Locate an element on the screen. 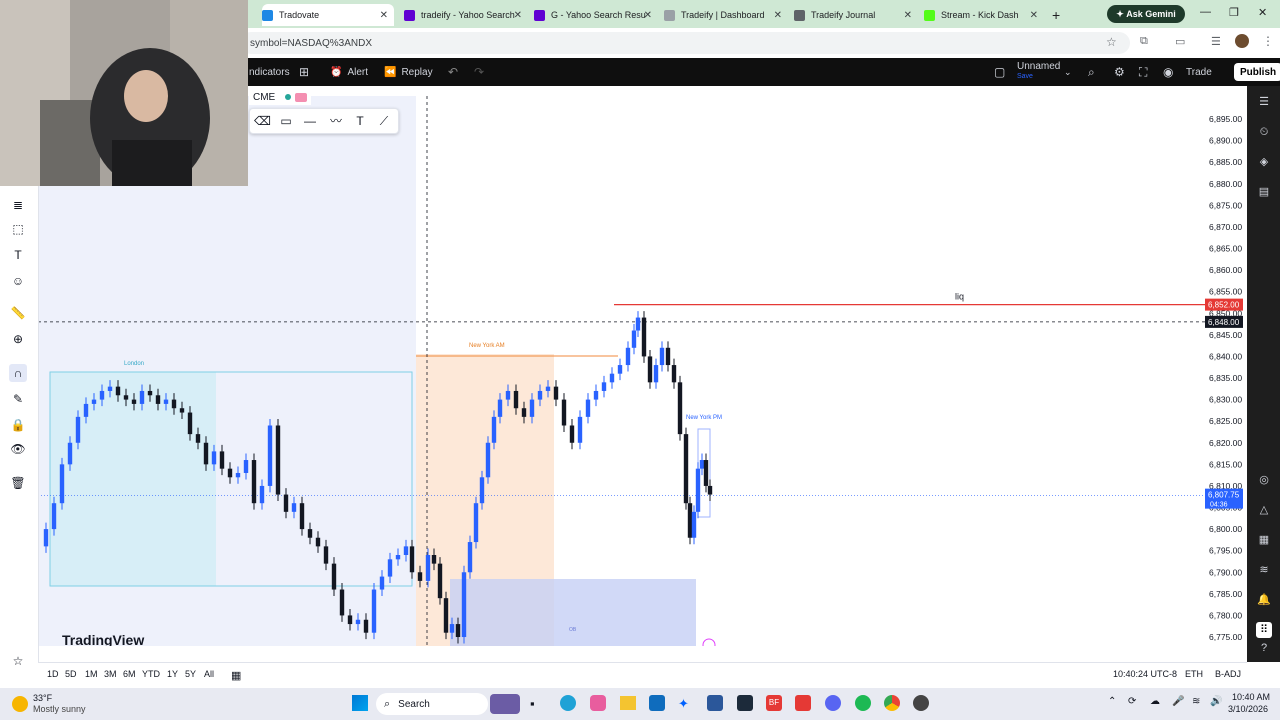 The width and height of the screenshot is (1280, 720). ask-gemini-button: ✦ Ask Gemini is located at coordinates (1146, 14).